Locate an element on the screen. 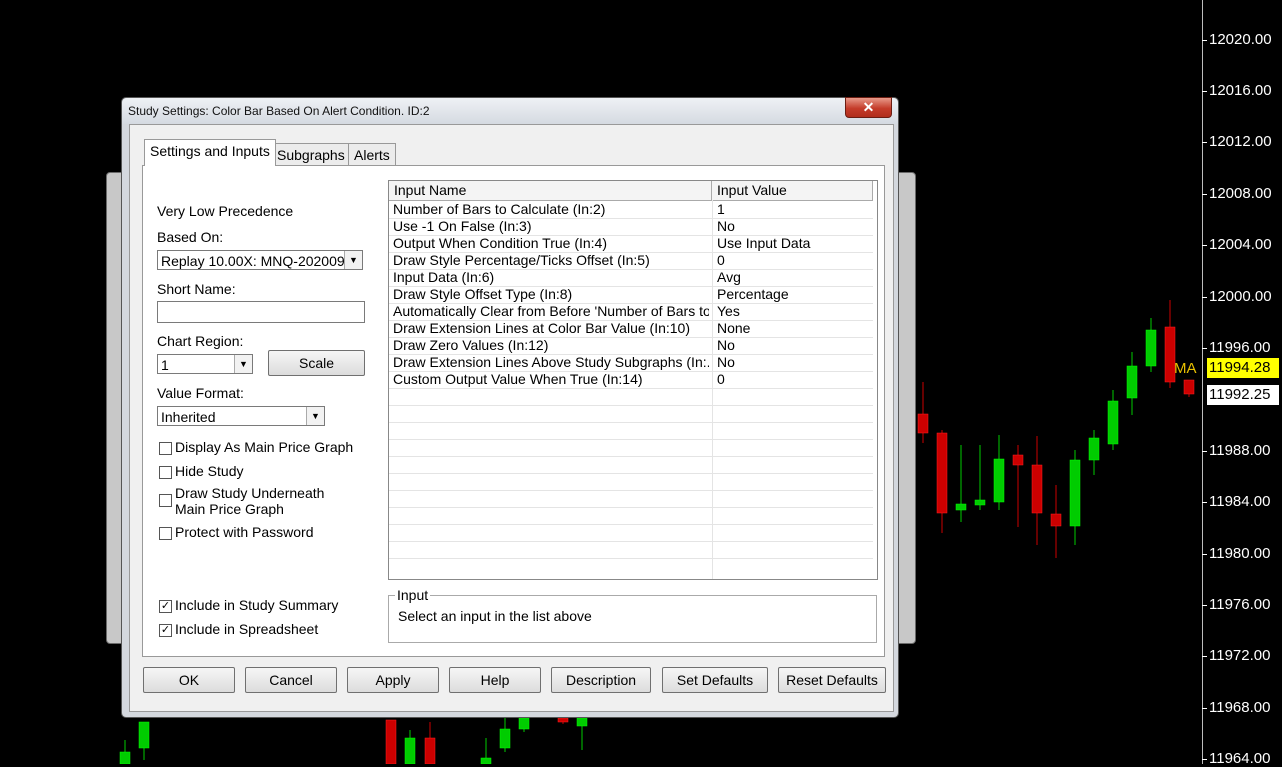 The height and width of the screenshot is (767, 1282). input-value: None is located at coordinates (734, 328).